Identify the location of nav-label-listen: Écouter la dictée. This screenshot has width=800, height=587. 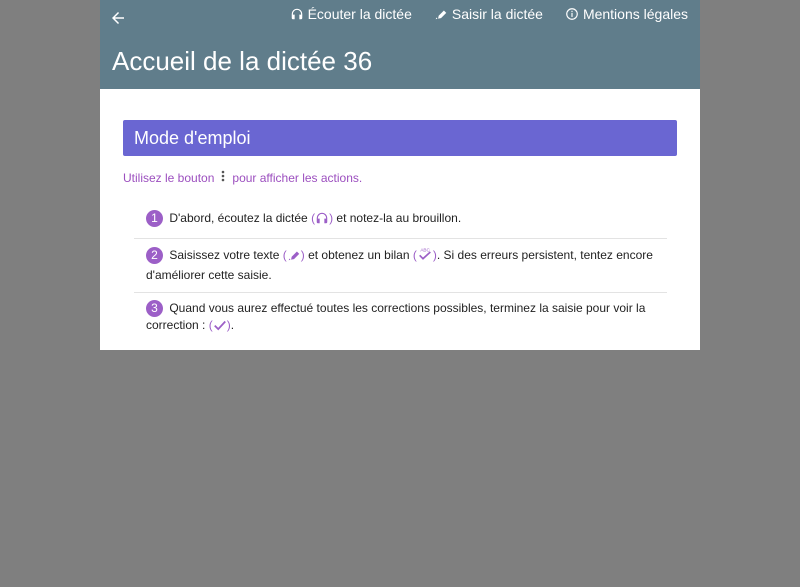
(359, 14).